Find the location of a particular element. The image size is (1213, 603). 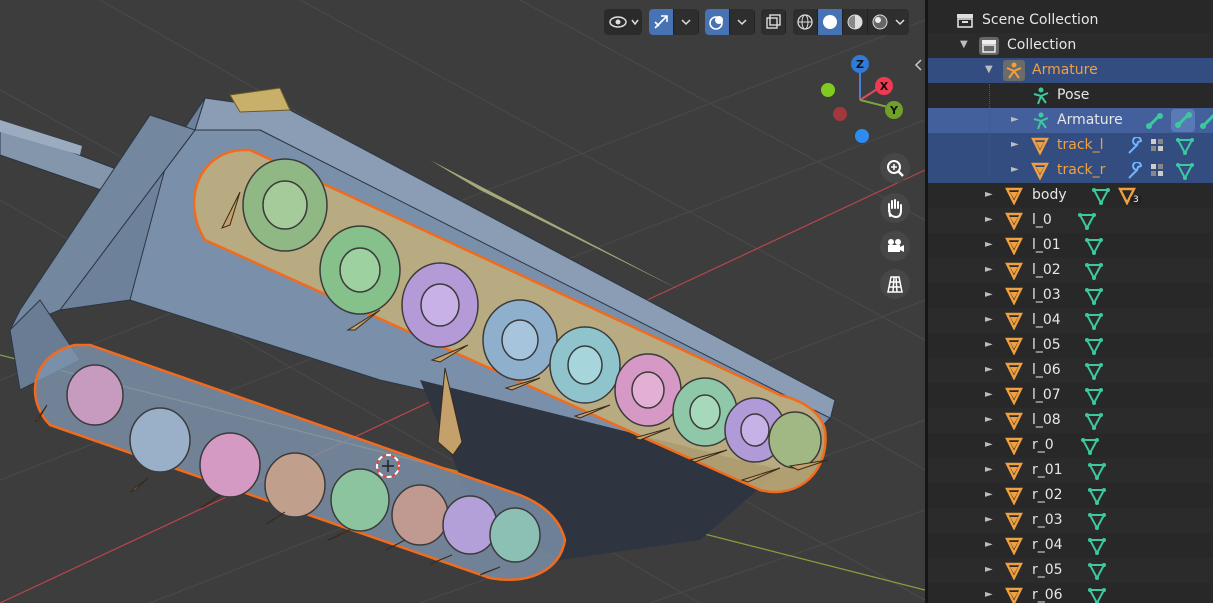

outliner-row-r-01: ► r_01 is located at coordinates (1070, 470).